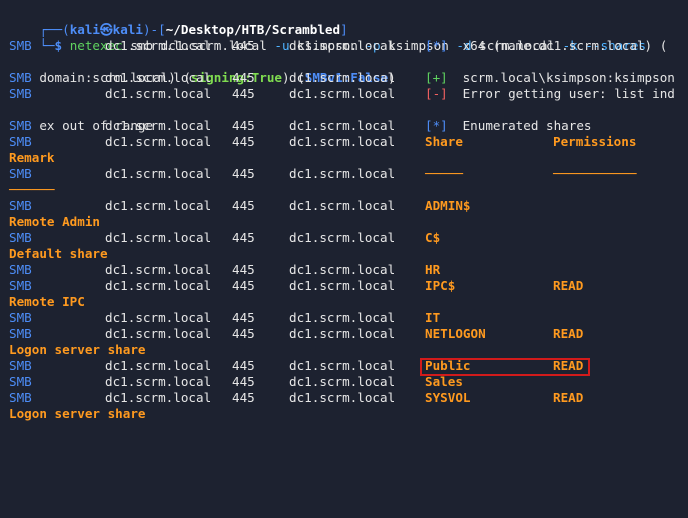 The width and height of the screenshot is (688, 518). I want to click on output-line-error-wrap: ex out of range, so click(81, 117).